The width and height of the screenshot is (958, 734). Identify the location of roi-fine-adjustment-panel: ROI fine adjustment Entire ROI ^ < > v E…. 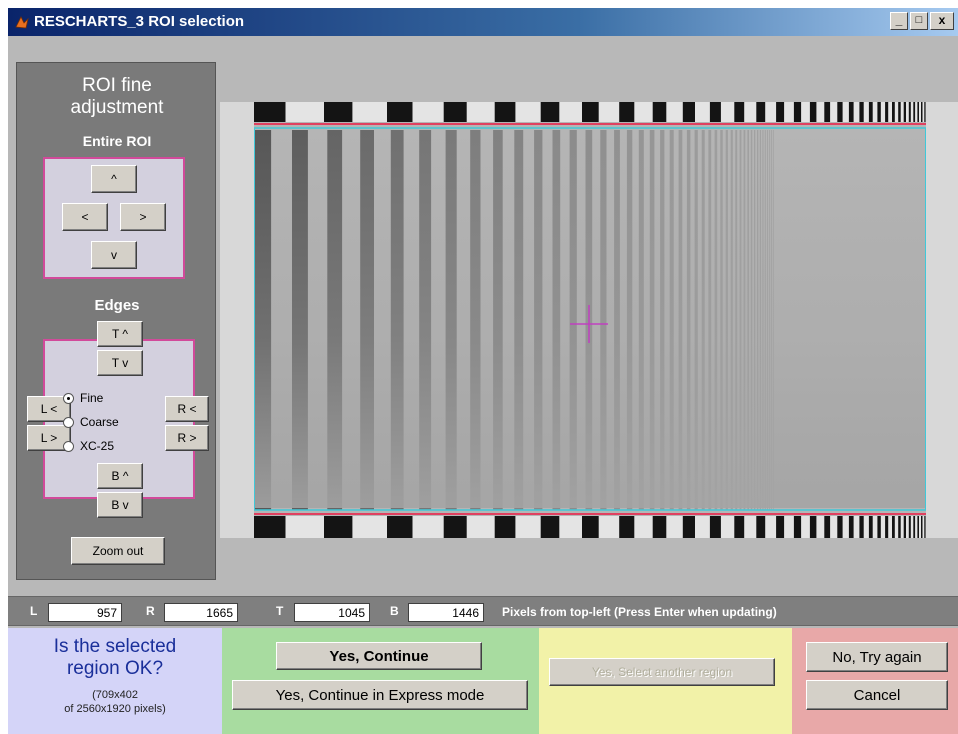
(116, 321).